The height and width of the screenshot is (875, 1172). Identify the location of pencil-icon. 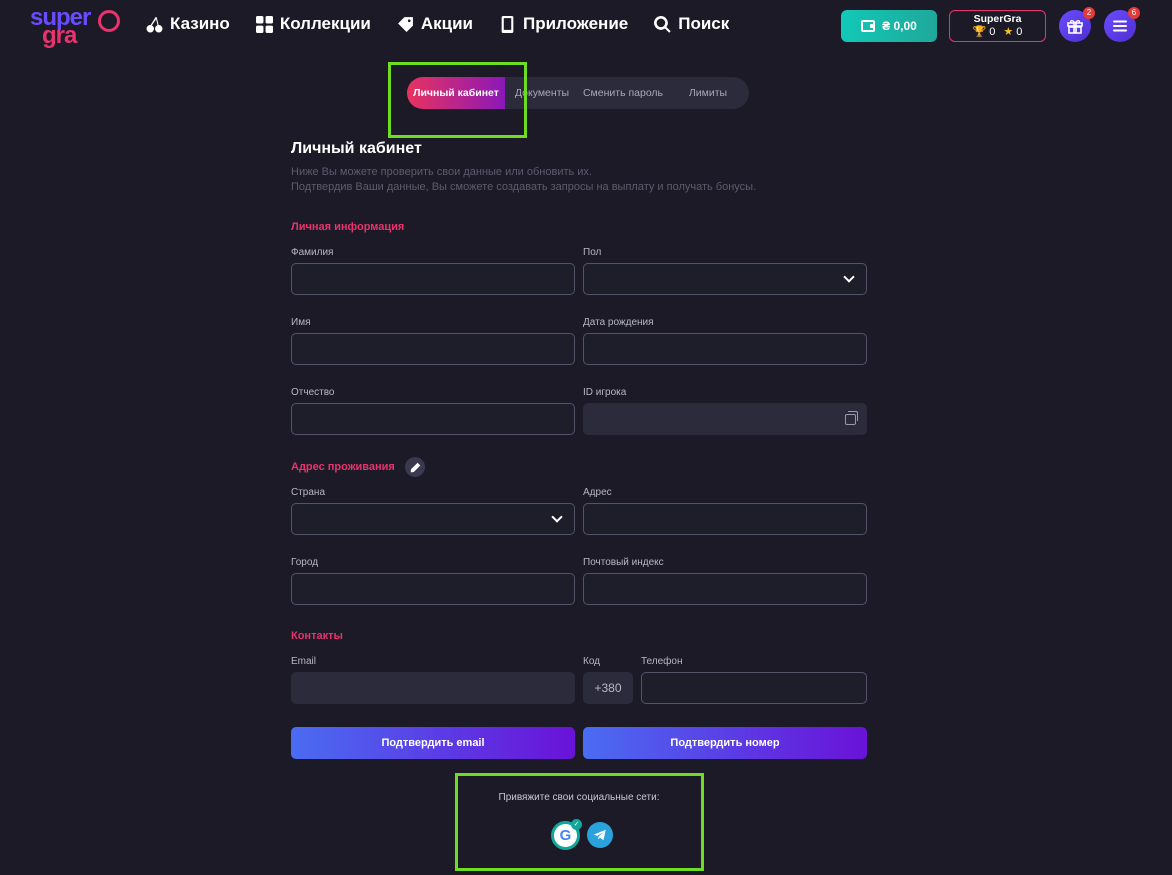
(415, 467).